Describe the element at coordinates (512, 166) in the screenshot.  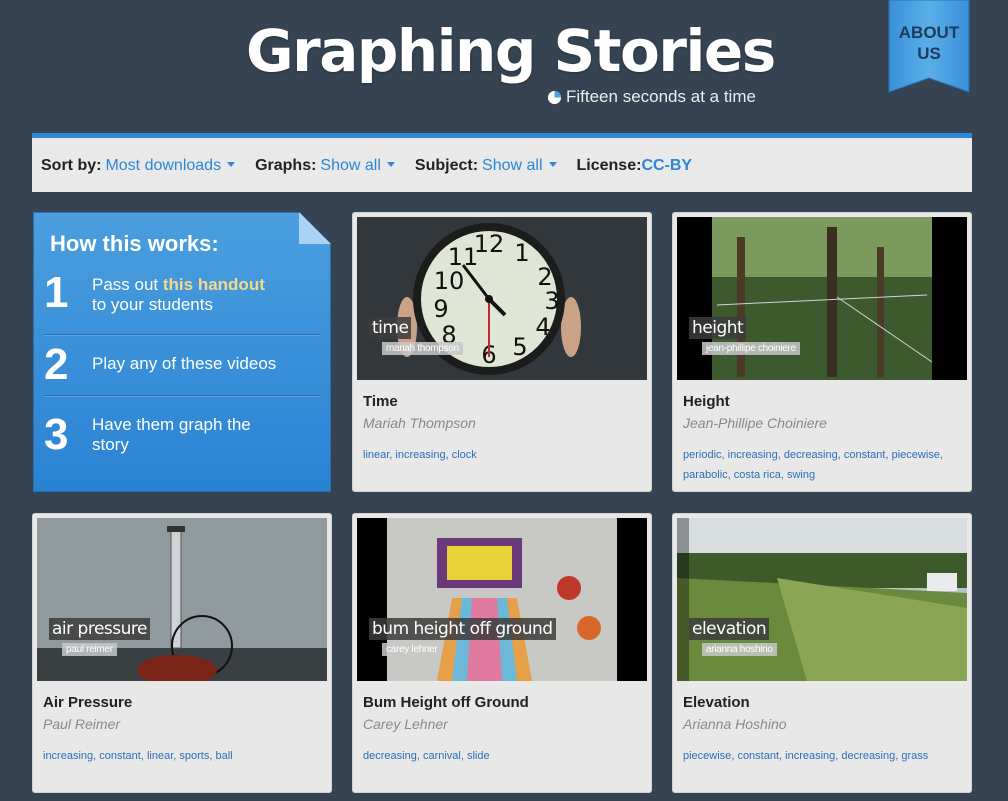
I see `subject-dropdown: Show all` at that location.